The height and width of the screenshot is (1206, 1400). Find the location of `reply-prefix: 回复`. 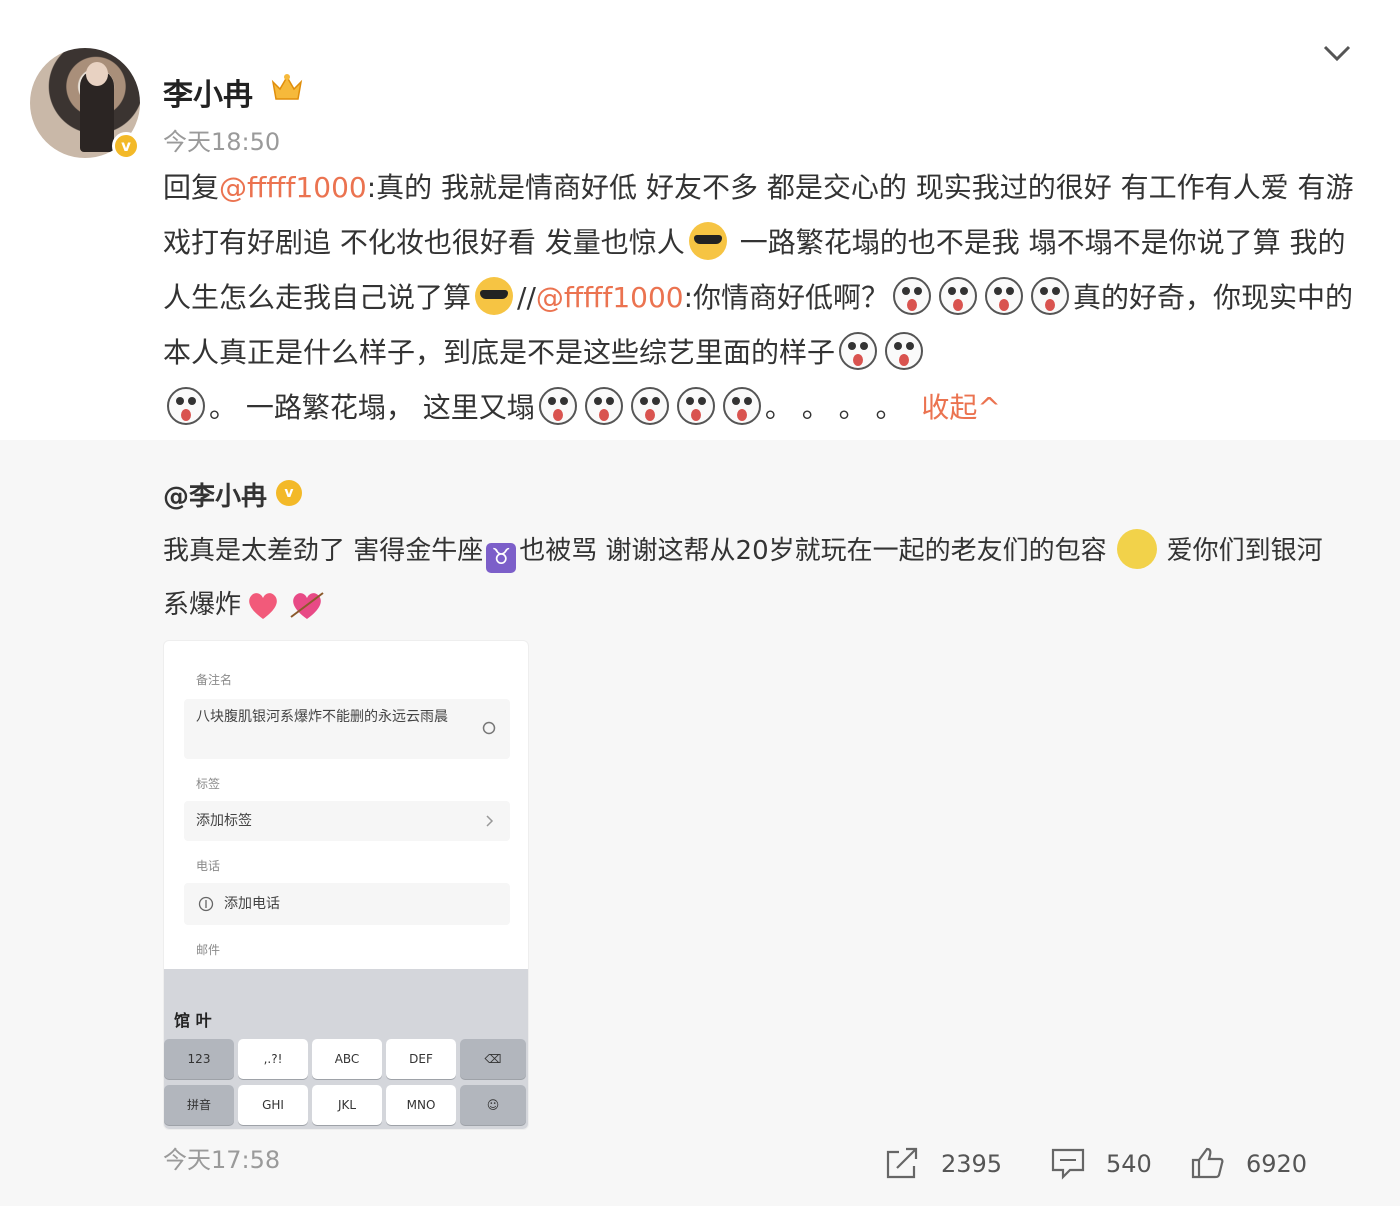

reply-prefix: 回复 is located at coordinates (191, 187).